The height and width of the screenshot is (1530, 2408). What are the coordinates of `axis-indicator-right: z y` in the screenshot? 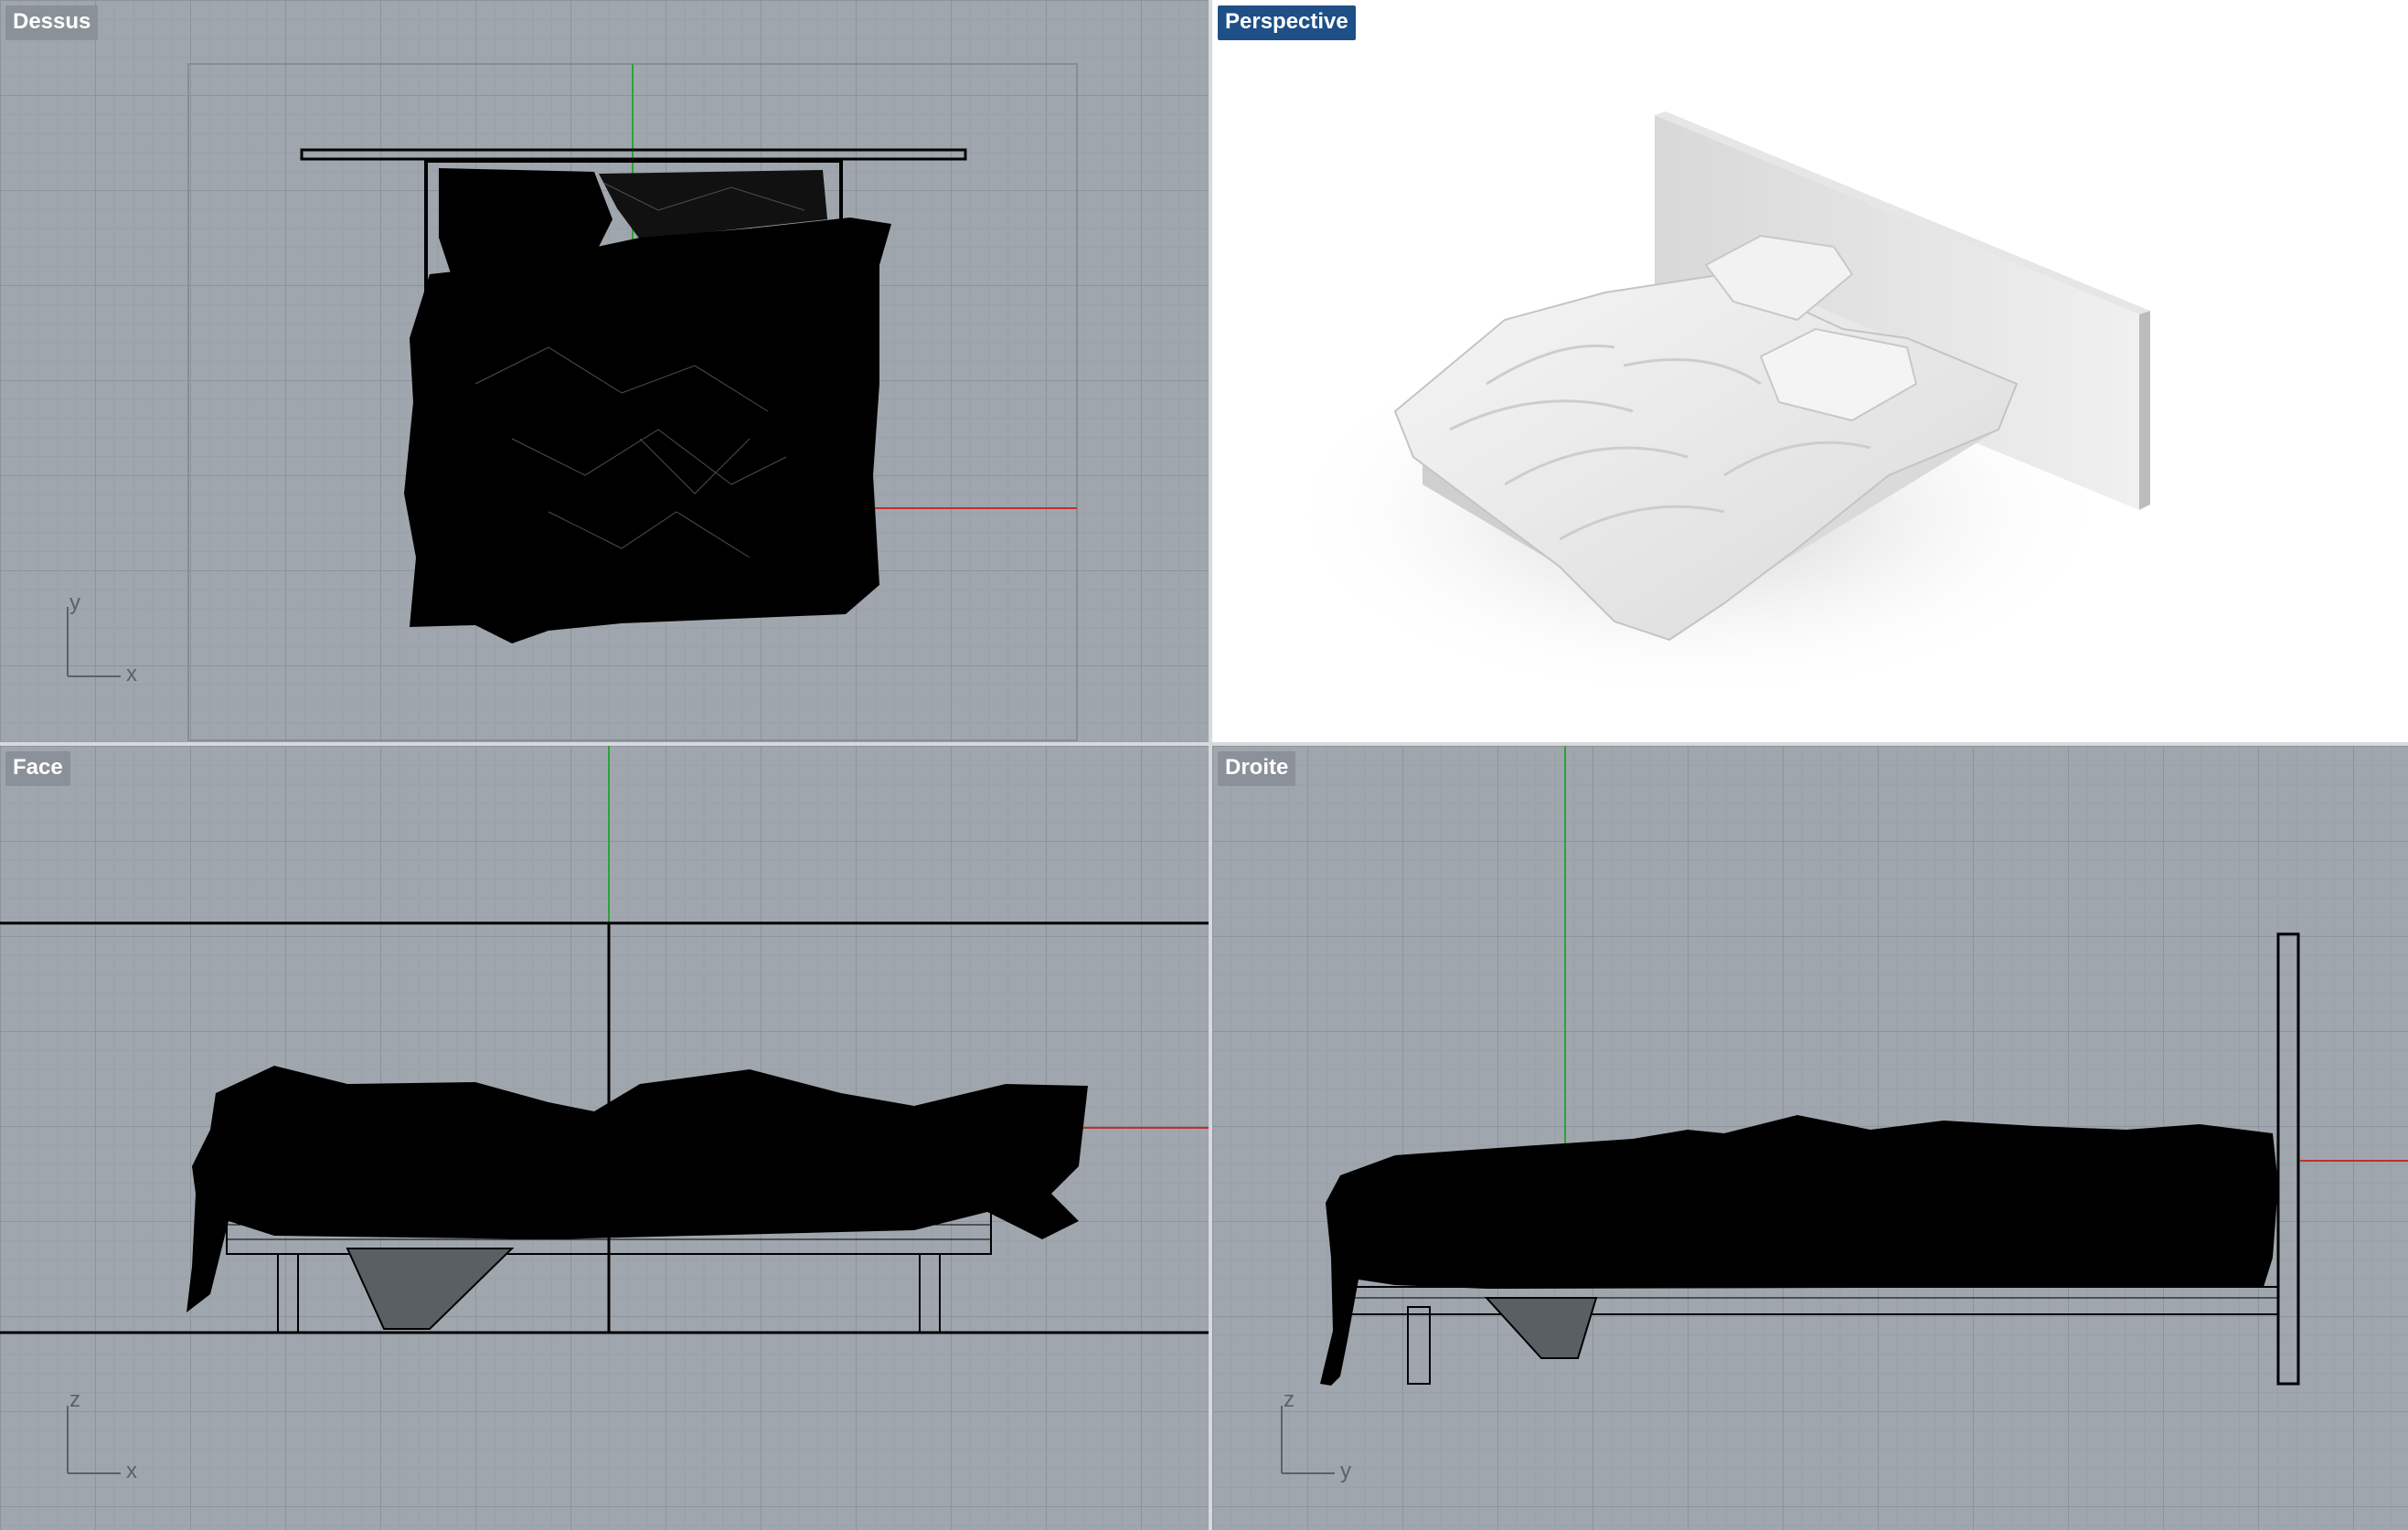 It's located at (1314, 1435).